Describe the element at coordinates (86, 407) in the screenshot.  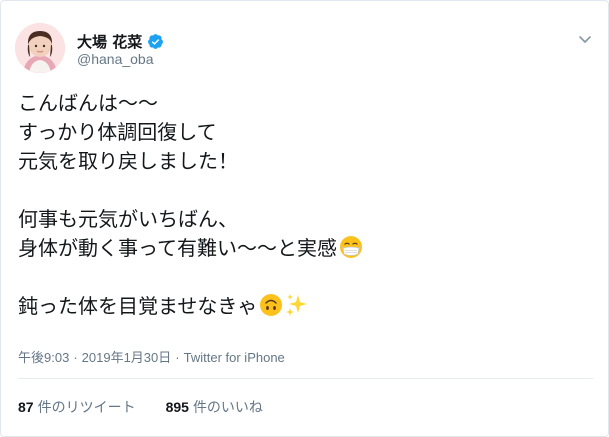
I see `retweet-label: 件のリツイート` at that location.